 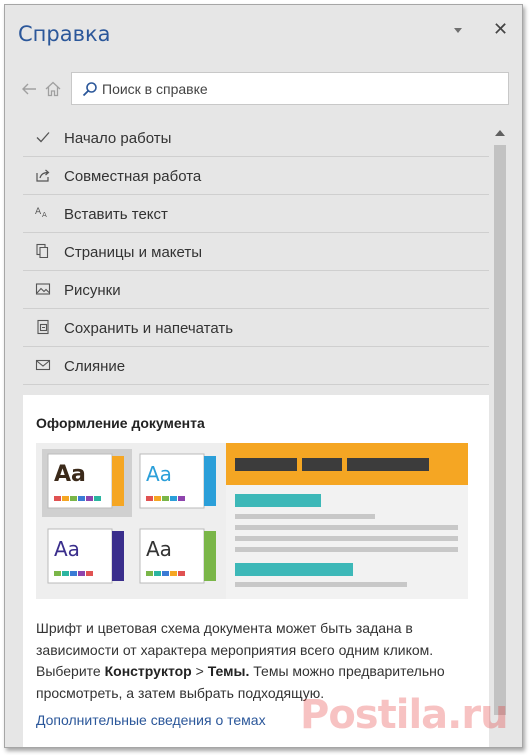 I want to click on search-icon, so click(x=90, y=89).